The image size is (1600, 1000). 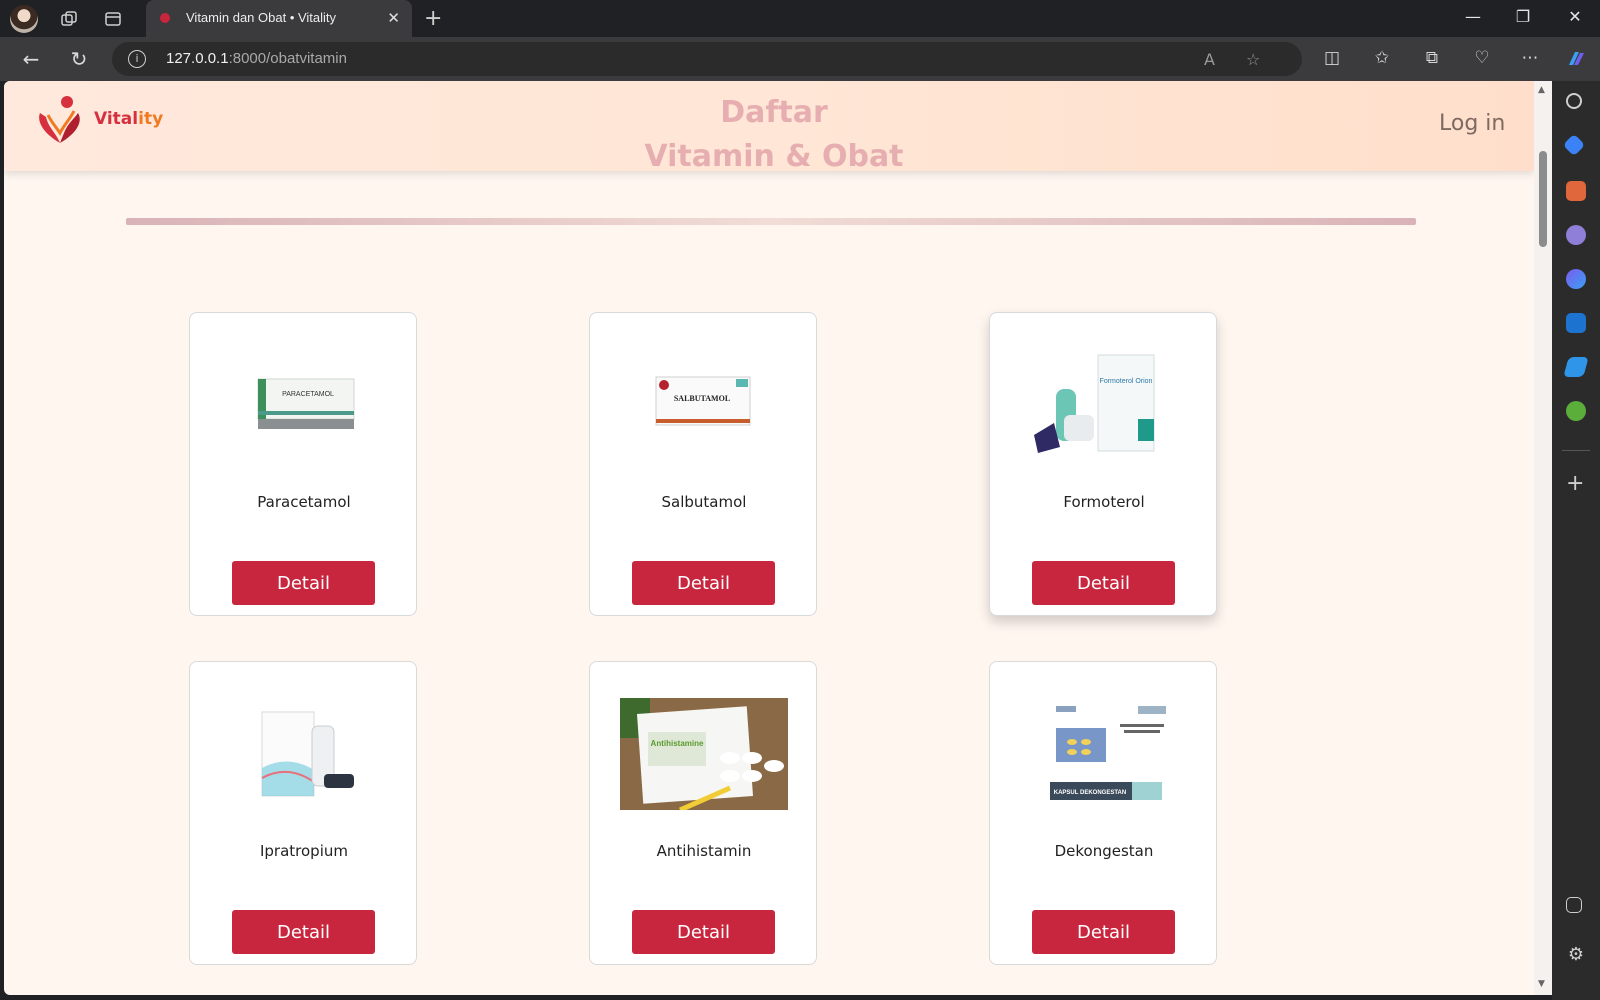 What do you see at coordinates (1575, 16) in the screenshot?
I see `close-window-icon: ✕` at bounding box center [1575, 16].